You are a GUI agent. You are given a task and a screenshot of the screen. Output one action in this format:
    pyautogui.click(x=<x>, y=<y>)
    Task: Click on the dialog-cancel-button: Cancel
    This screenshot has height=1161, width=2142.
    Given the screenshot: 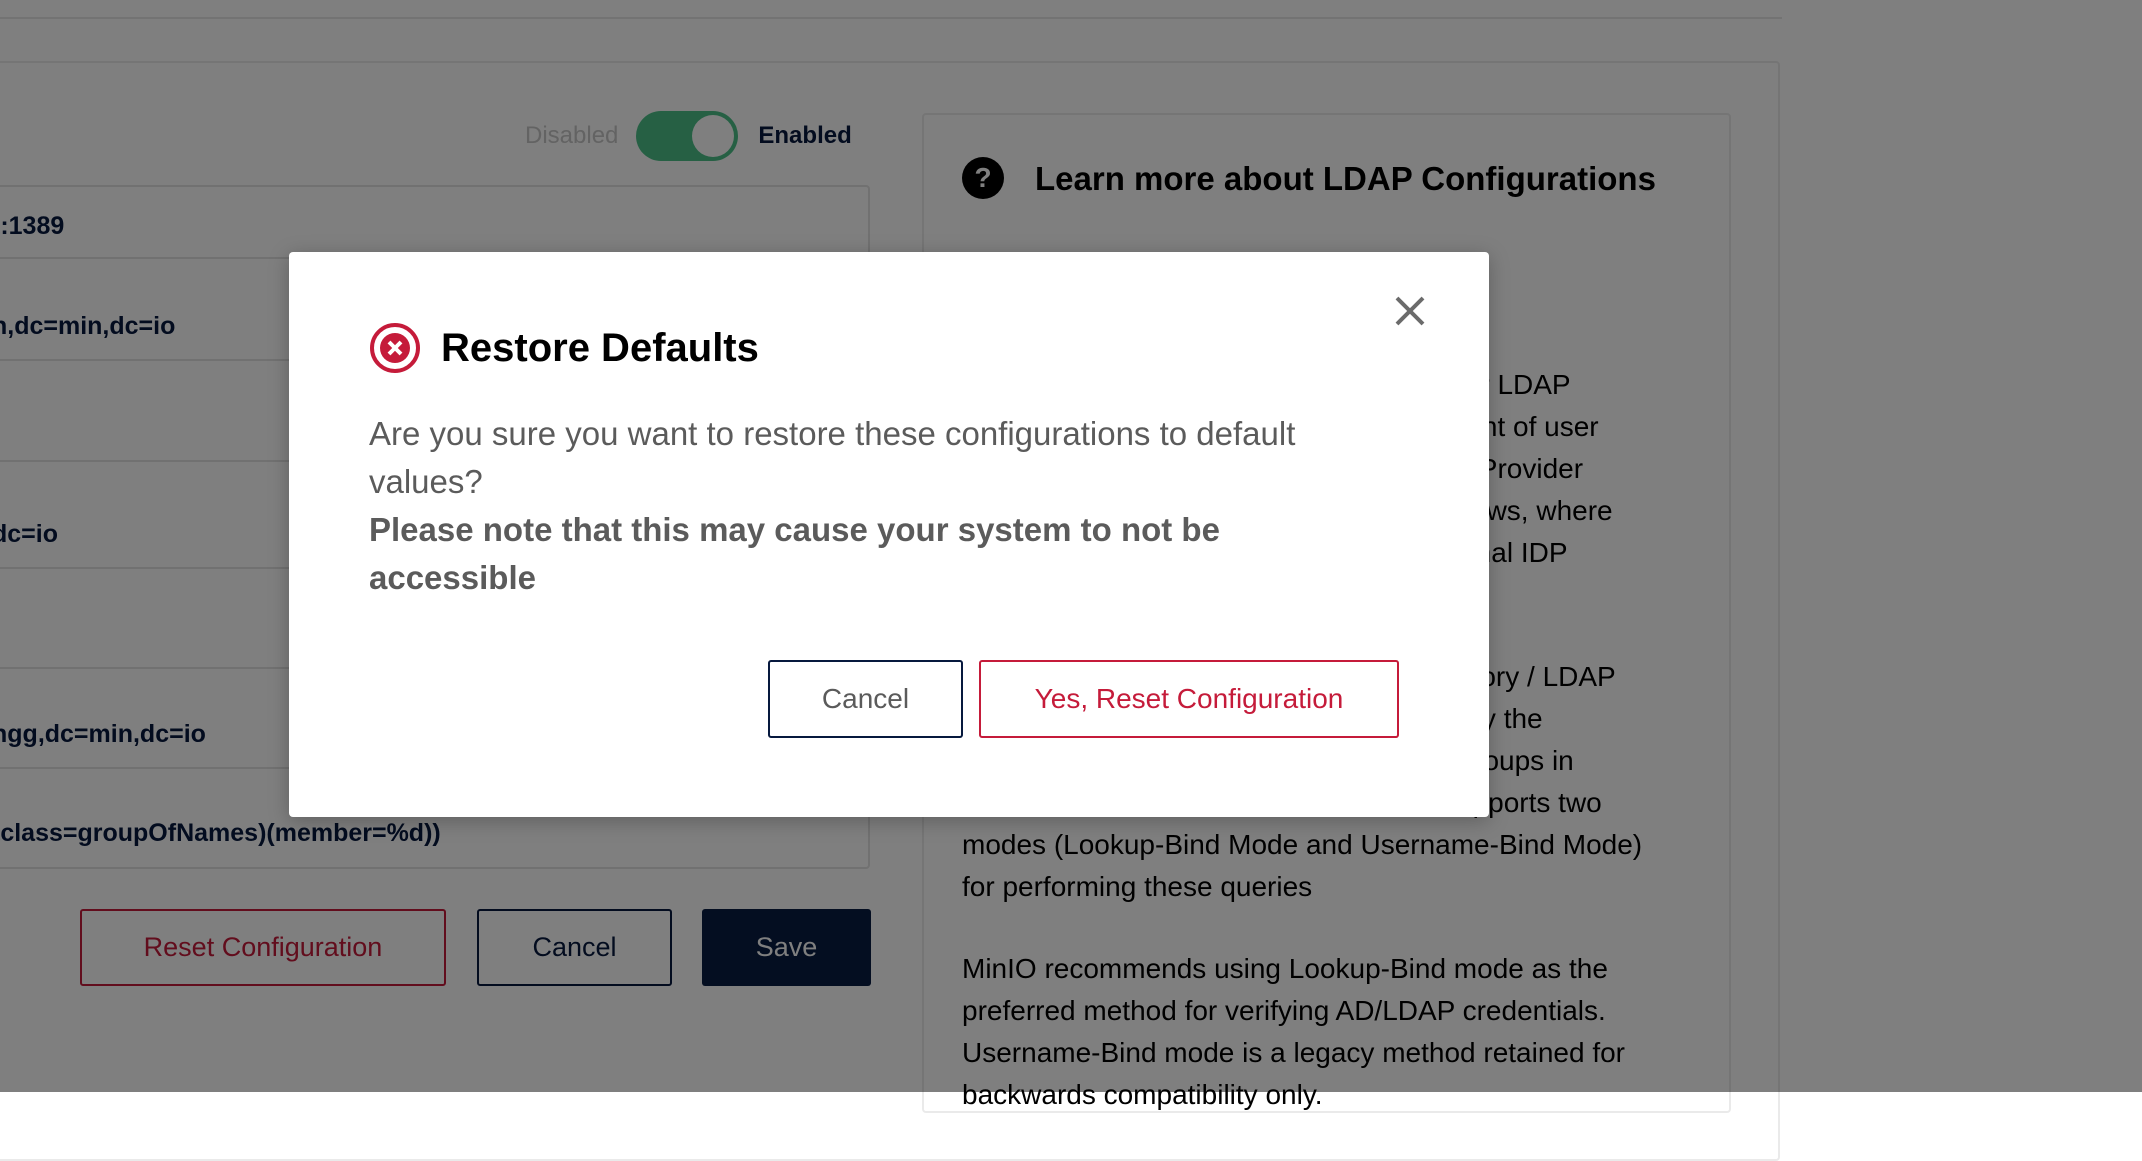 What is the action you would take?
    pyautogui.click(x=865, y=699)
    